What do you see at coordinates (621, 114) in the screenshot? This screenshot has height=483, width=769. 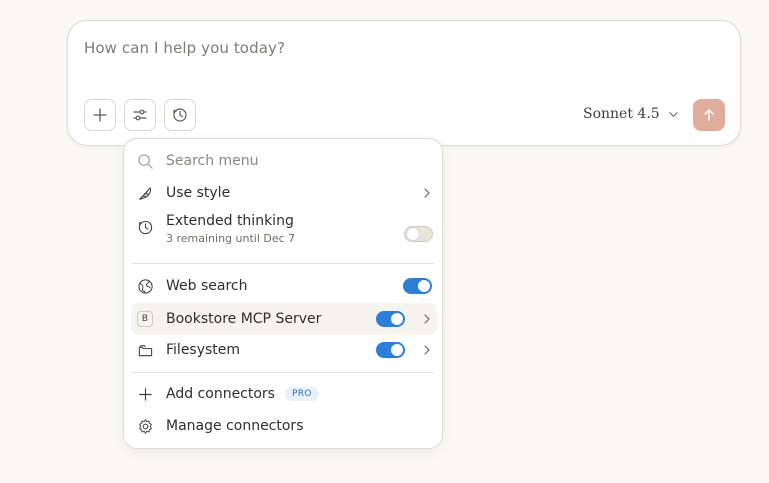 I see `model-name: Sonnet 4.5` at bounding box center [621, 114].